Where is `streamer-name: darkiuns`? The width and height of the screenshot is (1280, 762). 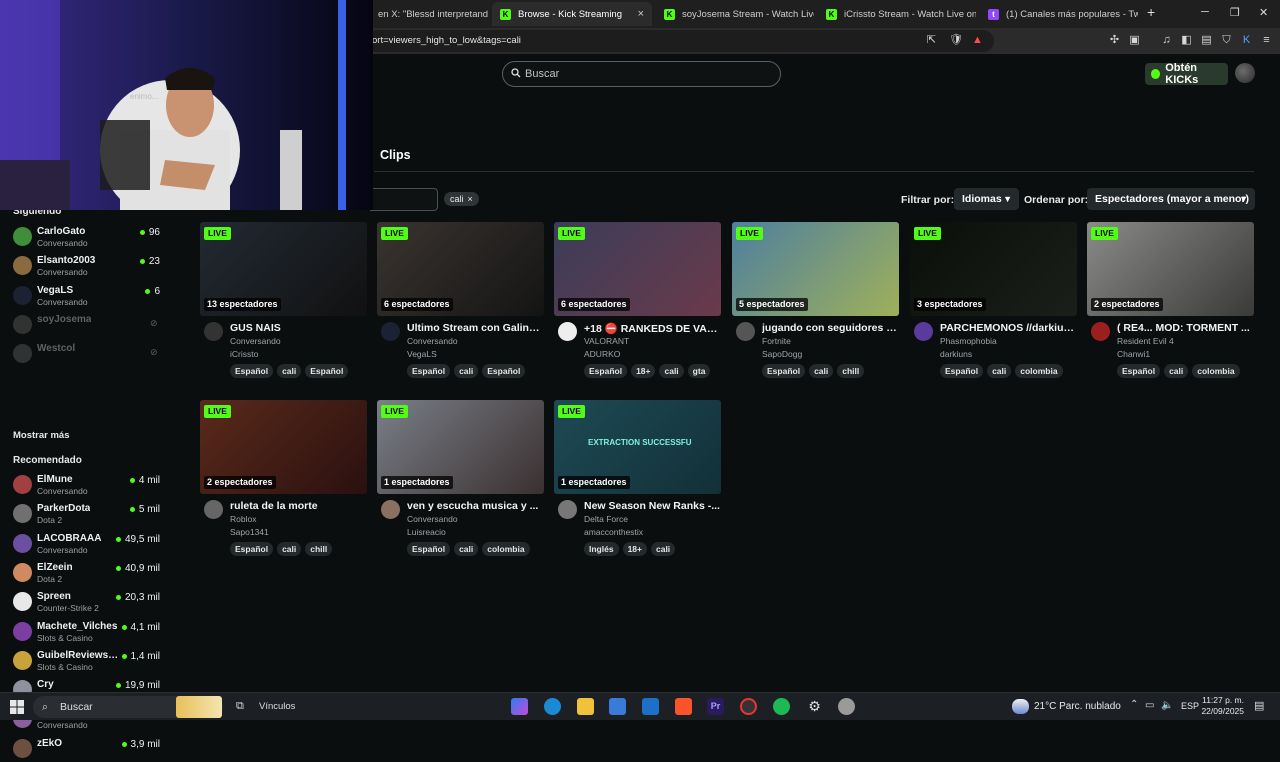
streamer-name: darkiuns is located at coordinates (956, 354).